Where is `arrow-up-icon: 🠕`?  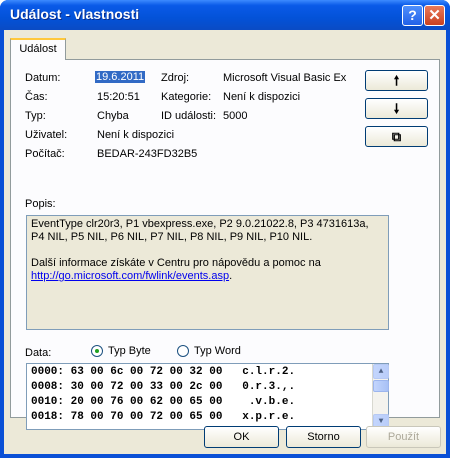 arrow-up-icon: 🠕 is located at coordinates (396, 80).